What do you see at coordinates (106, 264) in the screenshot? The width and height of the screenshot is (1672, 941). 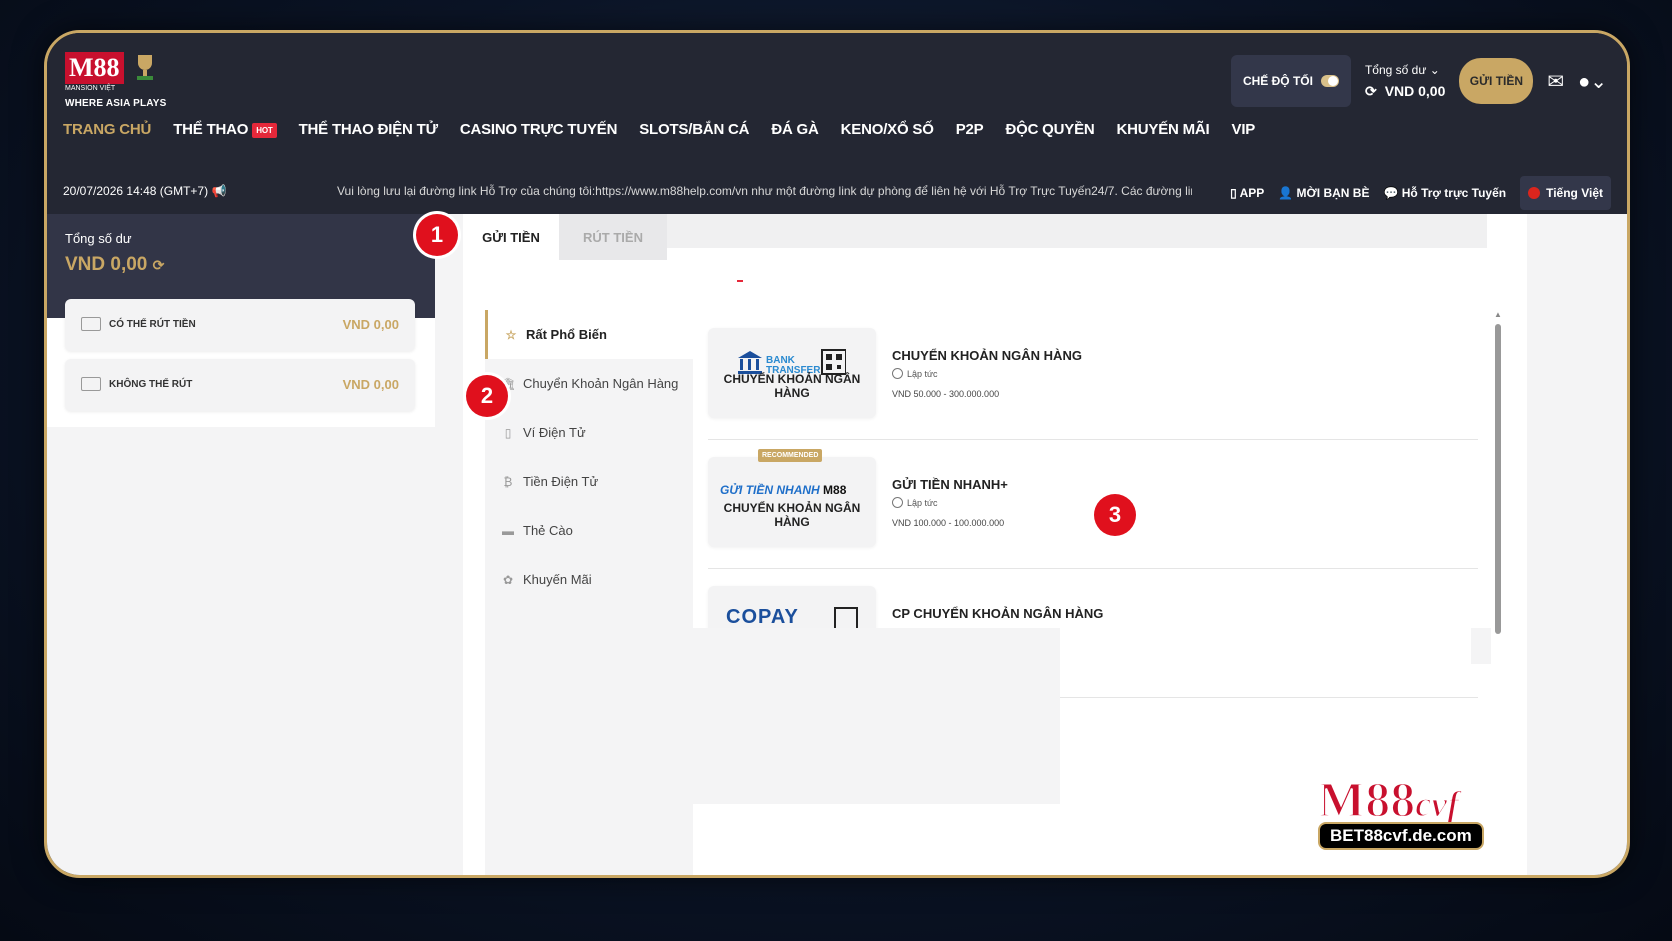 I see `total-balance-amount: VND 0,00` at bounding box center [106, 264].